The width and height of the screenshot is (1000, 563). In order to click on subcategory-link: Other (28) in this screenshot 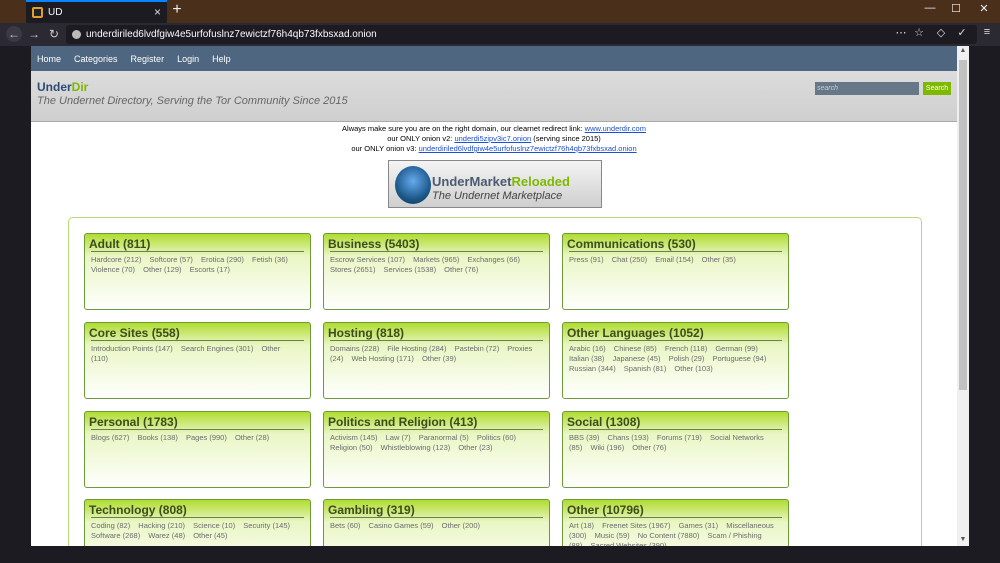, I will do `click(252, 437)`.